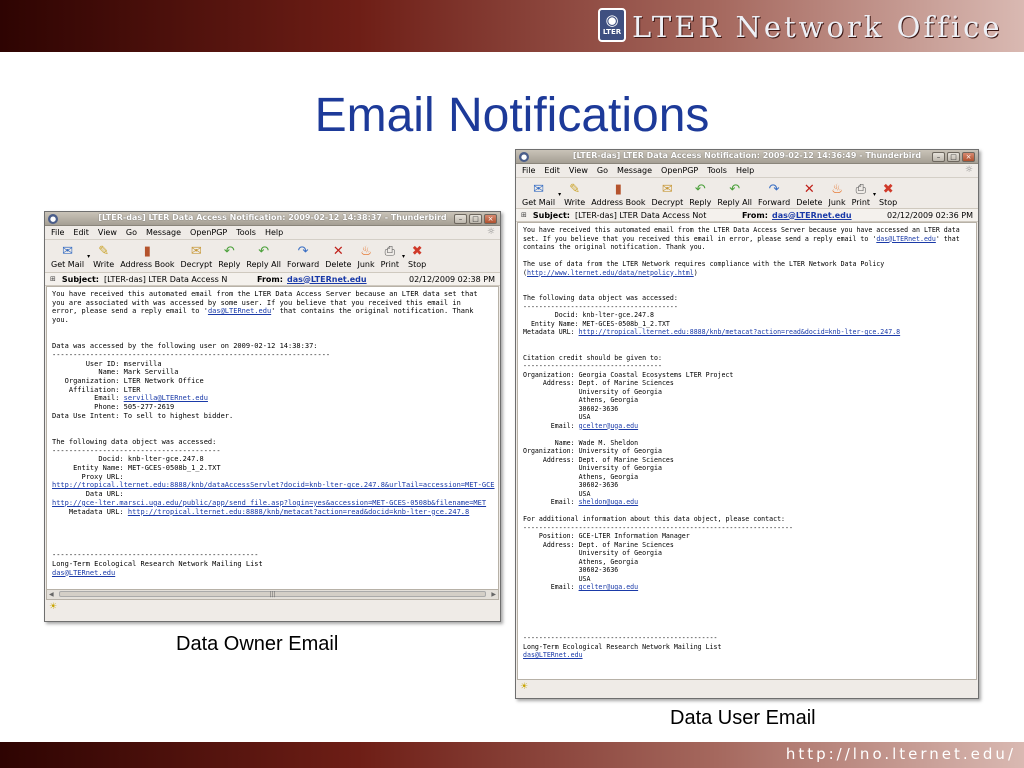 The width and height of the screenshot is (1024, 768). Describe the element at coordinates (128, 459) in the screenshot. I see `docid-line: Docid: knb-lter-gce.247.8` at that location.